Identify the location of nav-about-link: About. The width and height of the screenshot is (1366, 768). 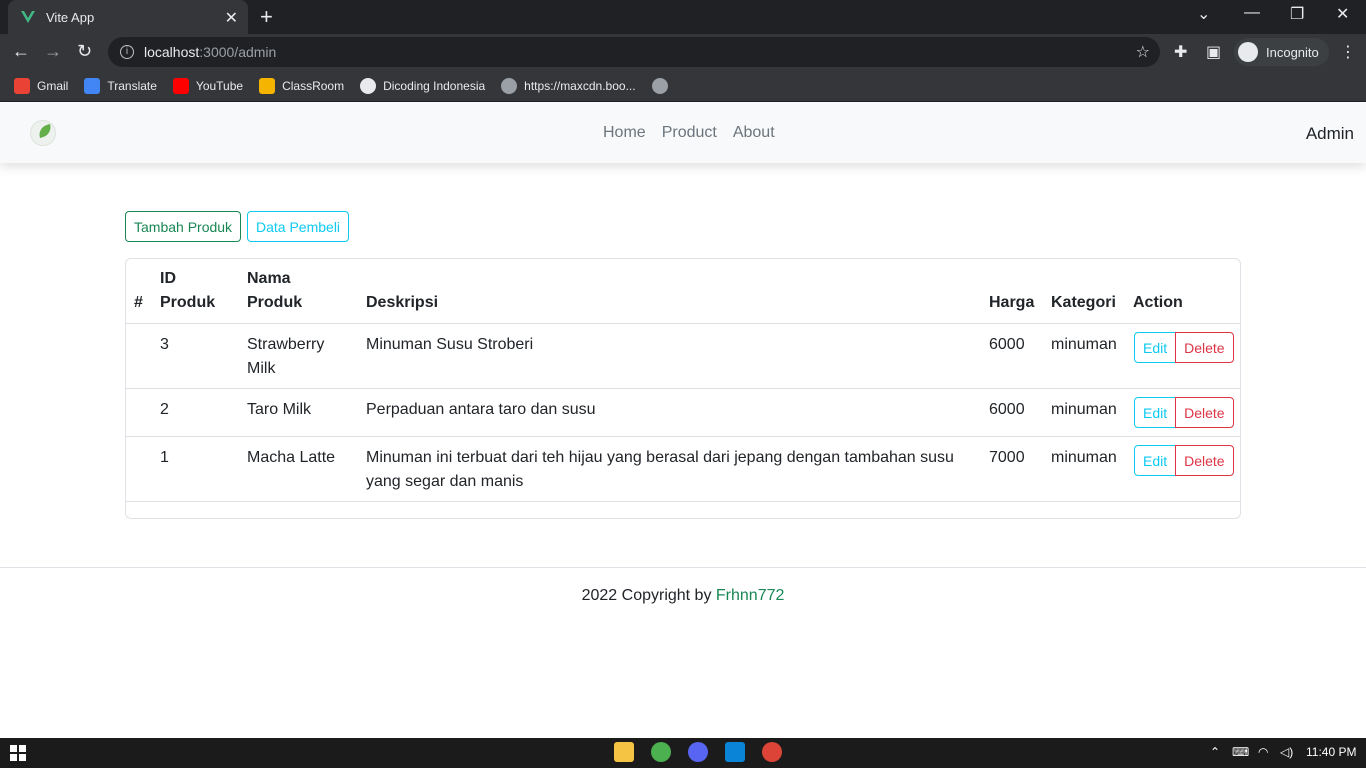
(754, 133).